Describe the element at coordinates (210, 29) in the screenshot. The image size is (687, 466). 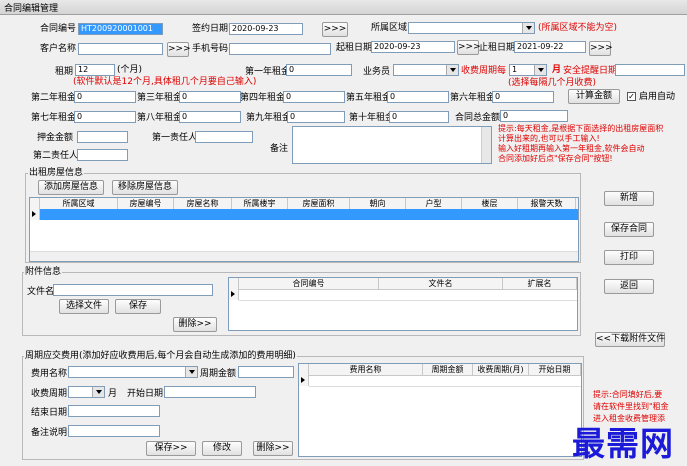
I see `sign-date-label: 签约日期` at that location.